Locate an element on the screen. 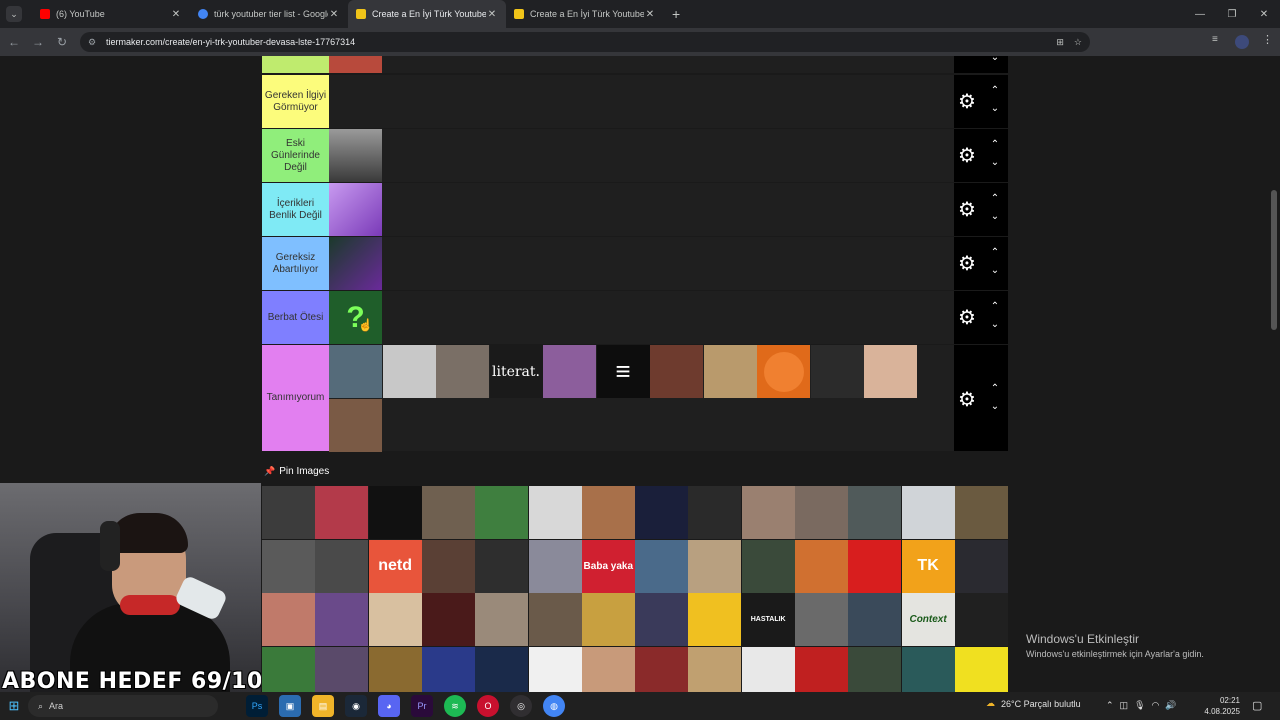 This screenshot has height=720, width=1280. pin-images-toggle: 📌 Pin Images is located at coordinates (296, 471).